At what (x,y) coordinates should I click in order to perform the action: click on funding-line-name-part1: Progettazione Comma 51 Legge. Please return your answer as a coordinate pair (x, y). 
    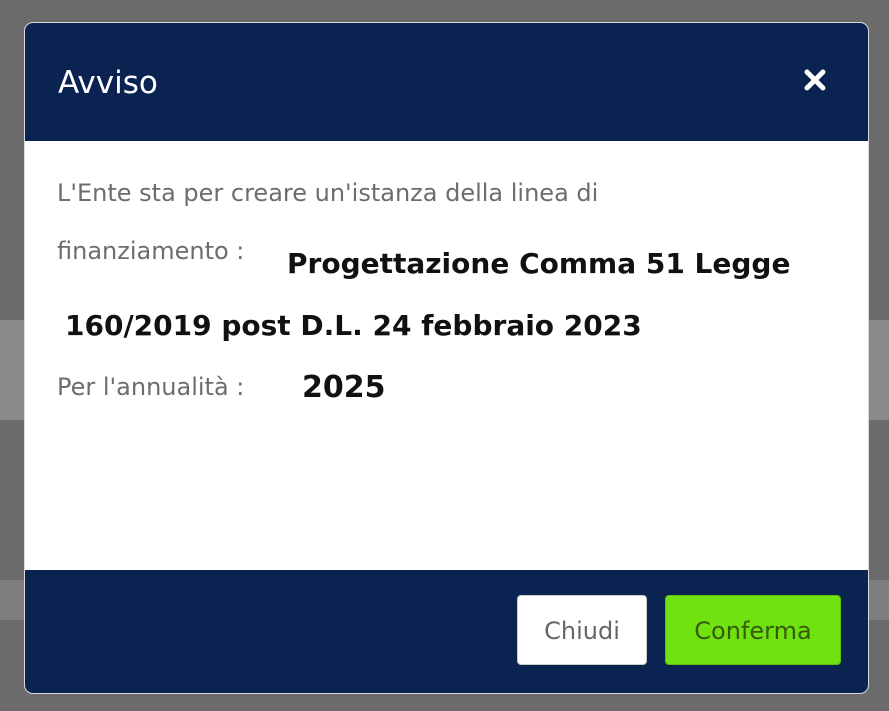
    Looking at the image, I should click on (539, 263).